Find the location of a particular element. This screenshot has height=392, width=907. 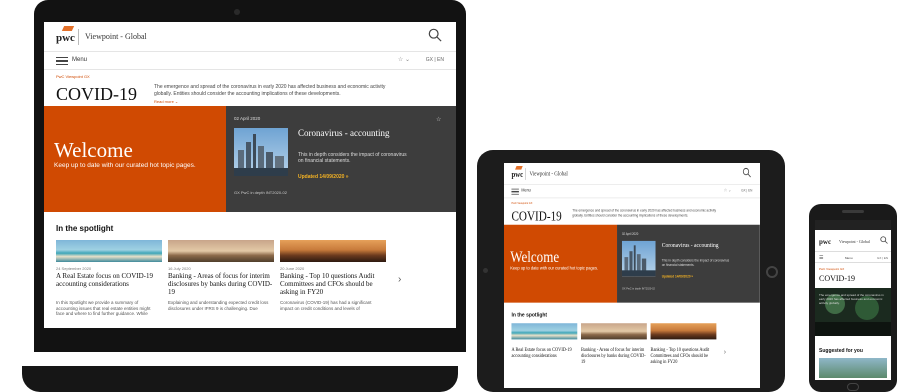

star-icon: ☆ is located at coordinates (438, 119).